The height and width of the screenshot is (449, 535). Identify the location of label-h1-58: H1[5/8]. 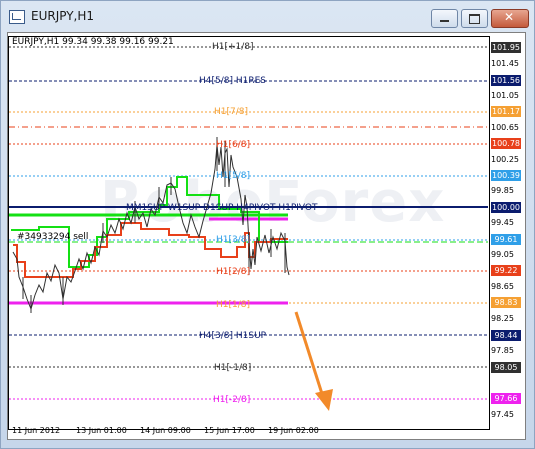
(233, 176).